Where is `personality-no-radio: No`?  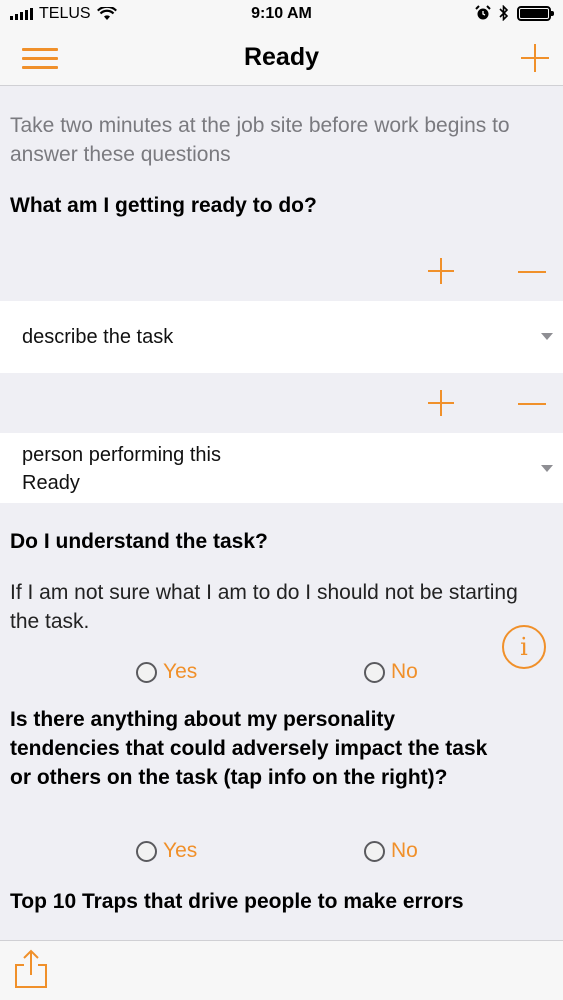
personality-no-radio: No is located at coordinates (391, 851).